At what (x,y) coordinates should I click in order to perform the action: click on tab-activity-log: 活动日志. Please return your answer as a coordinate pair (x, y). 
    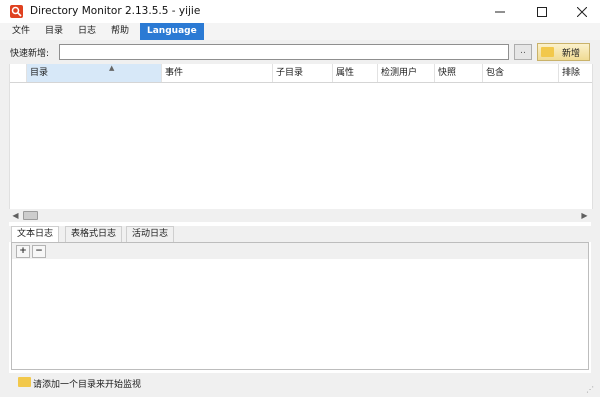
    Looking at the image, I should click on (150, 234).